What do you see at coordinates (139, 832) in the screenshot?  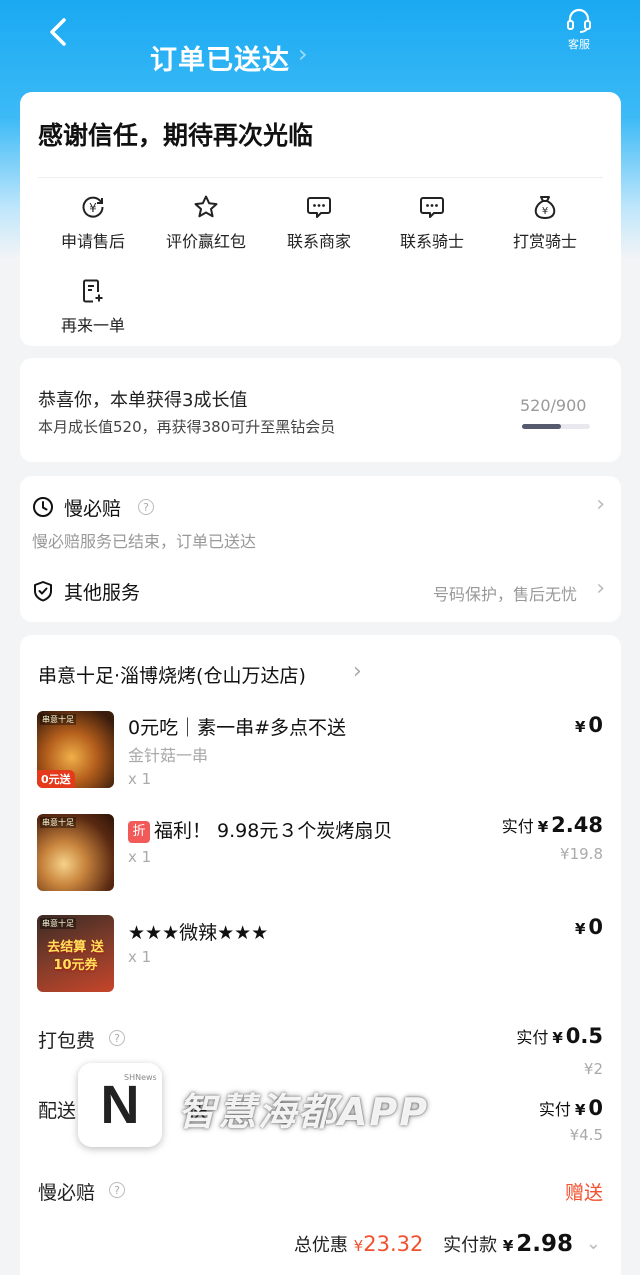 I see `discount-badge: 折` at bounding box center [139, 832].